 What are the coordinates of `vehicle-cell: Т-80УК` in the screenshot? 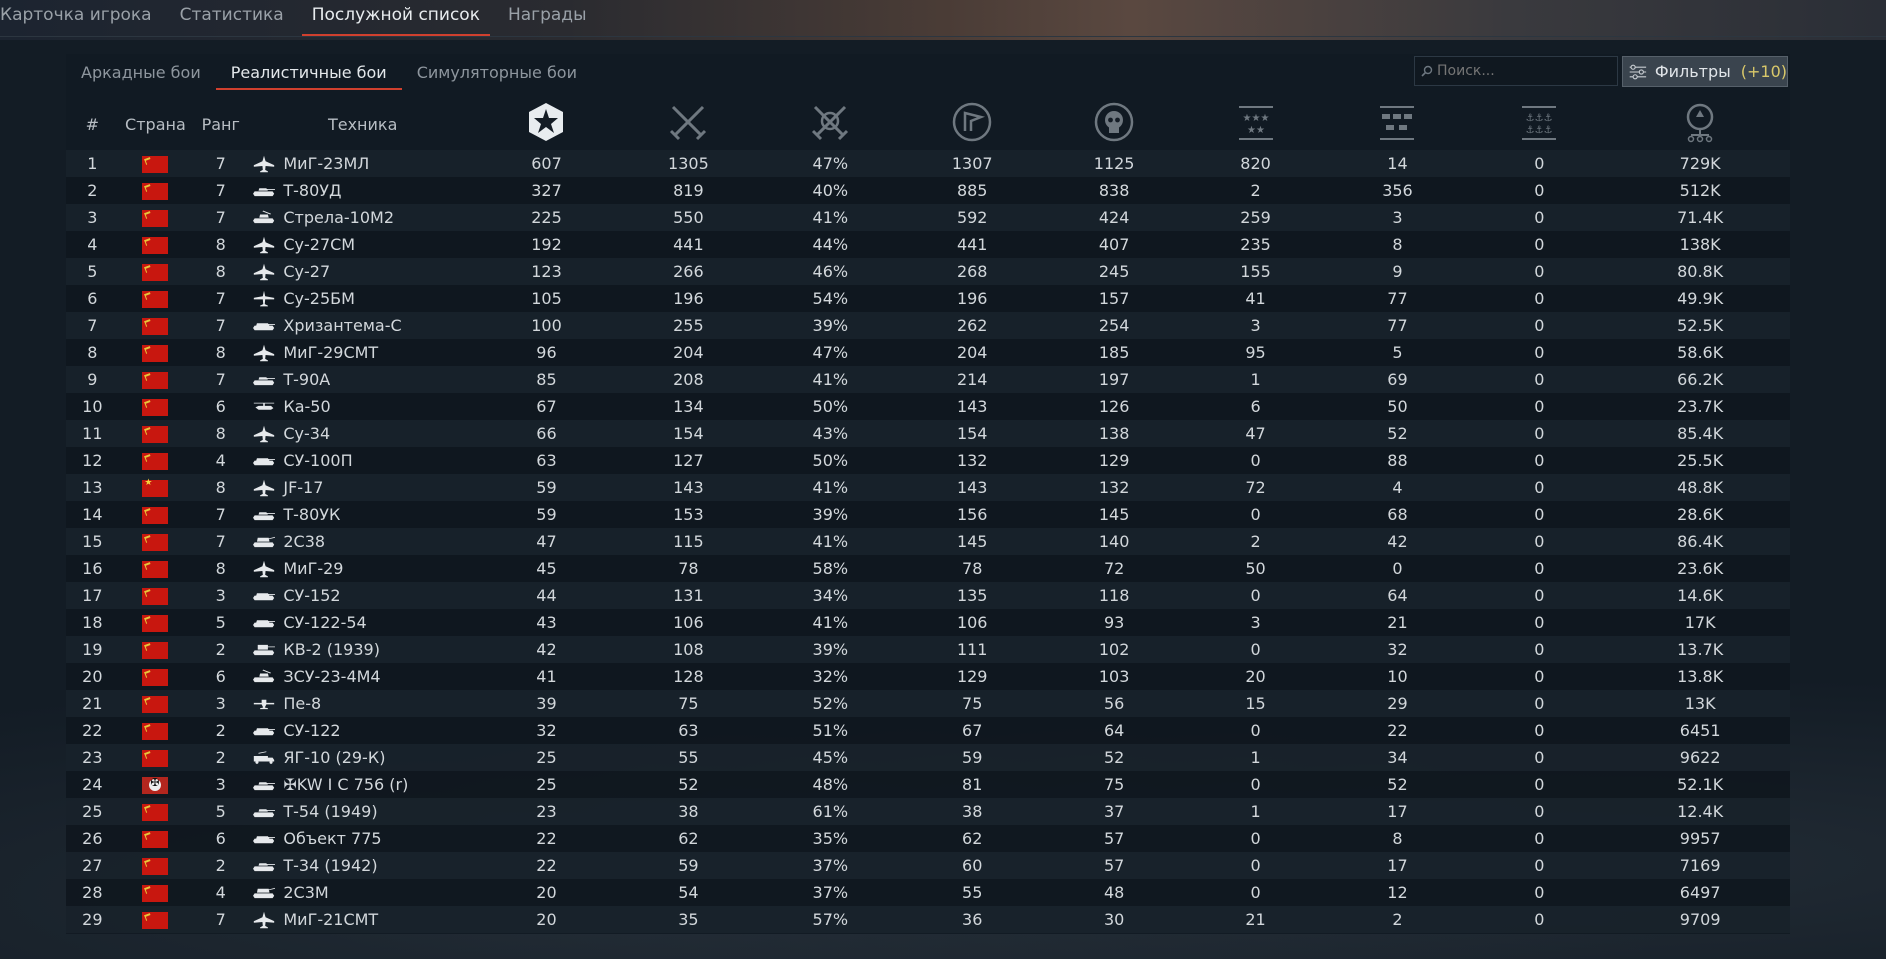 It's located at (362, 514).